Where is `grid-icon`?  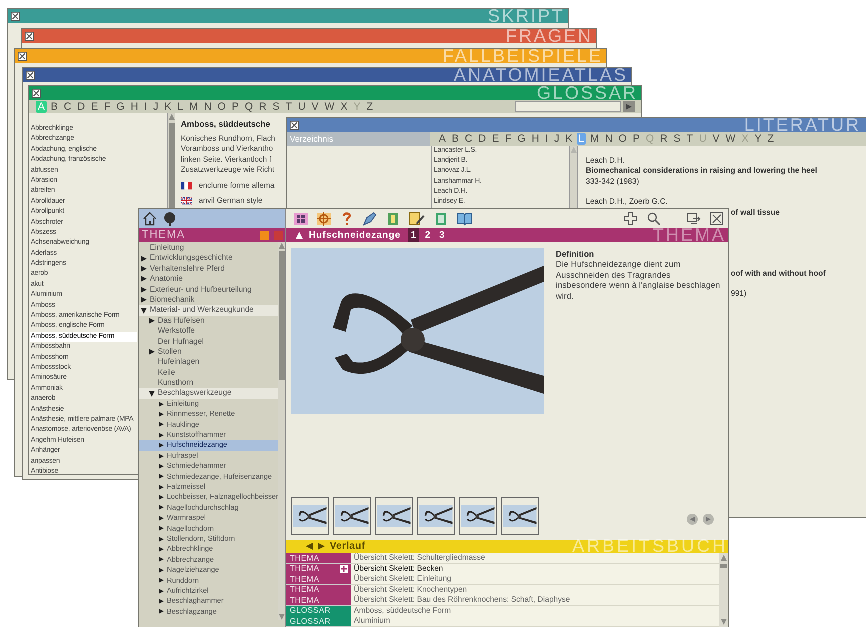 grid-icon is located at coordinates (301, 219).